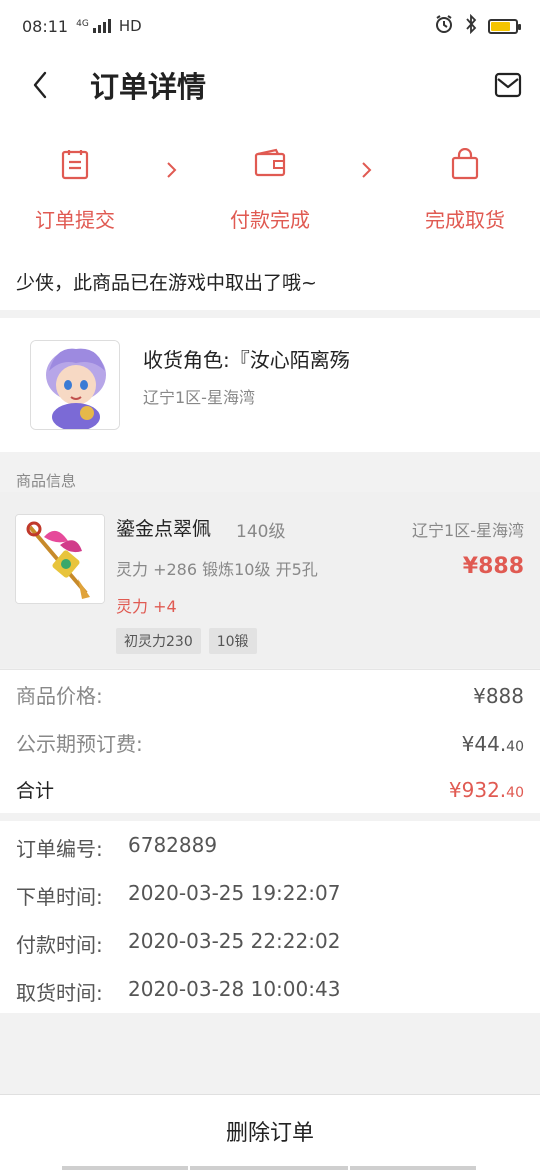  What do you see at coordinates (465, 190) in the screenshot?
I see `step-pickup-complete: 完成取货` at bounding box center [465, 190].